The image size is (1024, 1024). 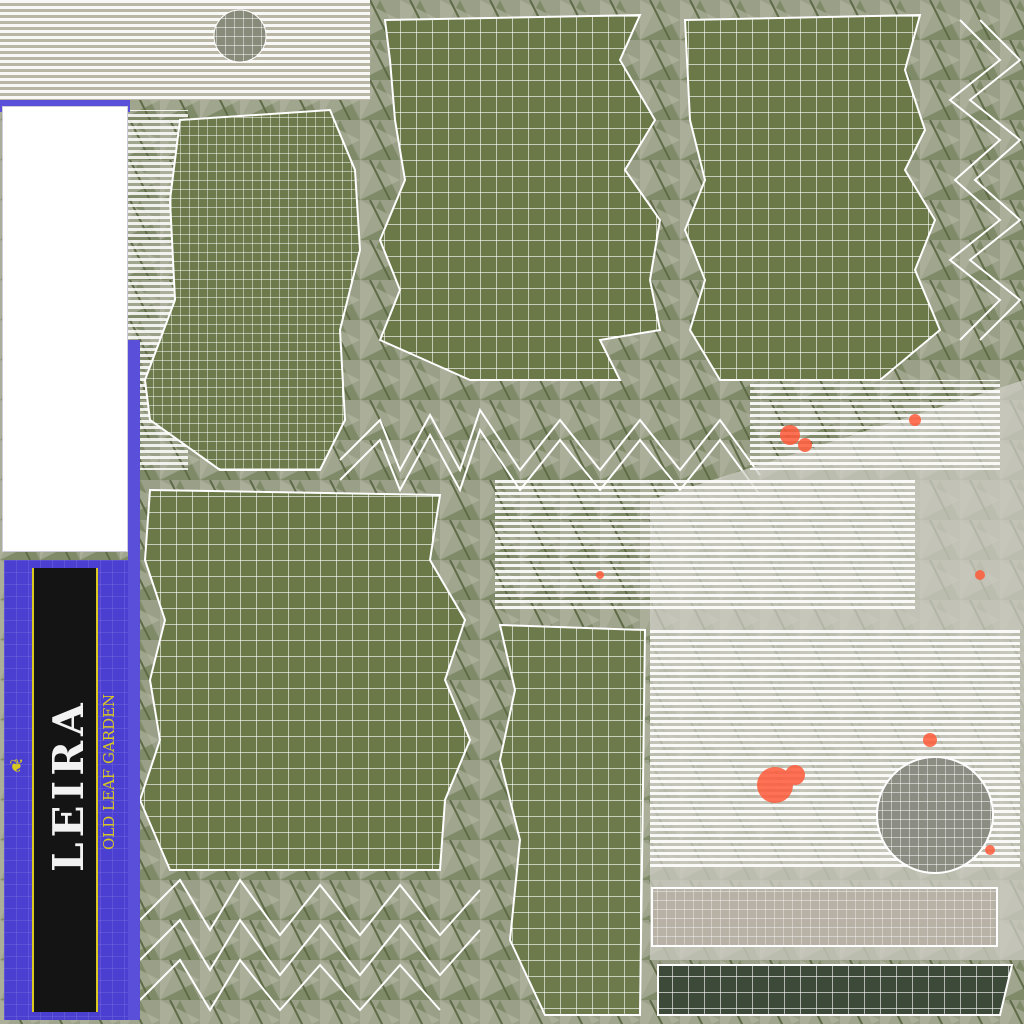 What do you see at coordinates (812, 197) in the screenshot?
I see `leaf-shell-top-right` at bounding box center [812, 197].